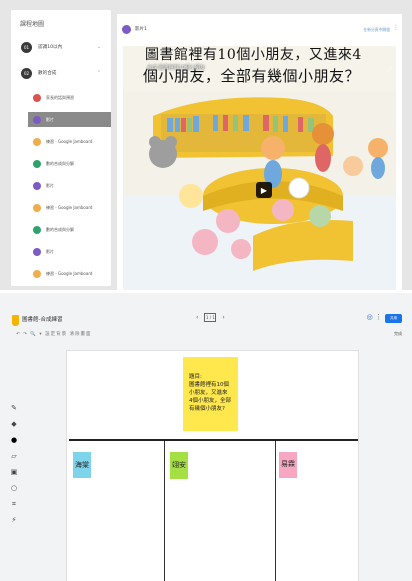 This screenshot has width=412, height=581. What do you see at coordinates (98, 47) in the screenshot?
I see `chevron-down-icon: ⌄` at bounding box center [98, 47].